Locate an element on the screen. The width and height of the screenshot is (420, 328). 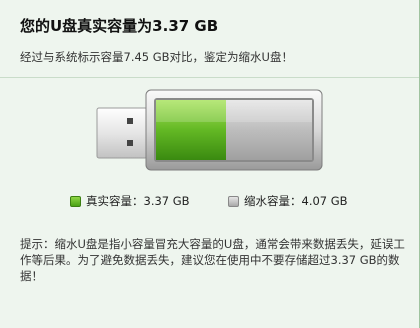
legend-fake: 缩水容量：4.07 GB is located at coordinates (288, 201).